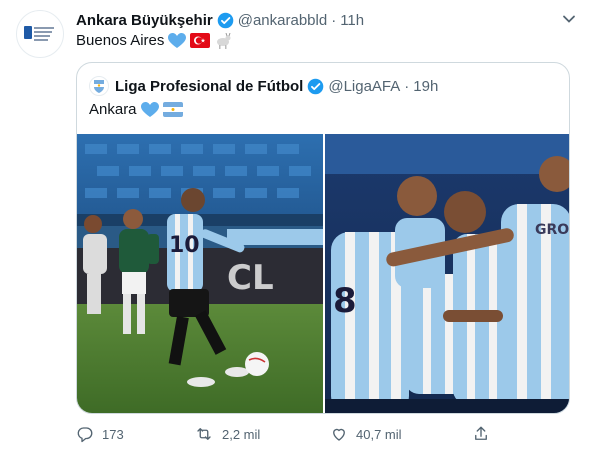 This screenshot has width=598, height=456. I want to click on retweet-button: 2,2 mil, so click(227, 434).